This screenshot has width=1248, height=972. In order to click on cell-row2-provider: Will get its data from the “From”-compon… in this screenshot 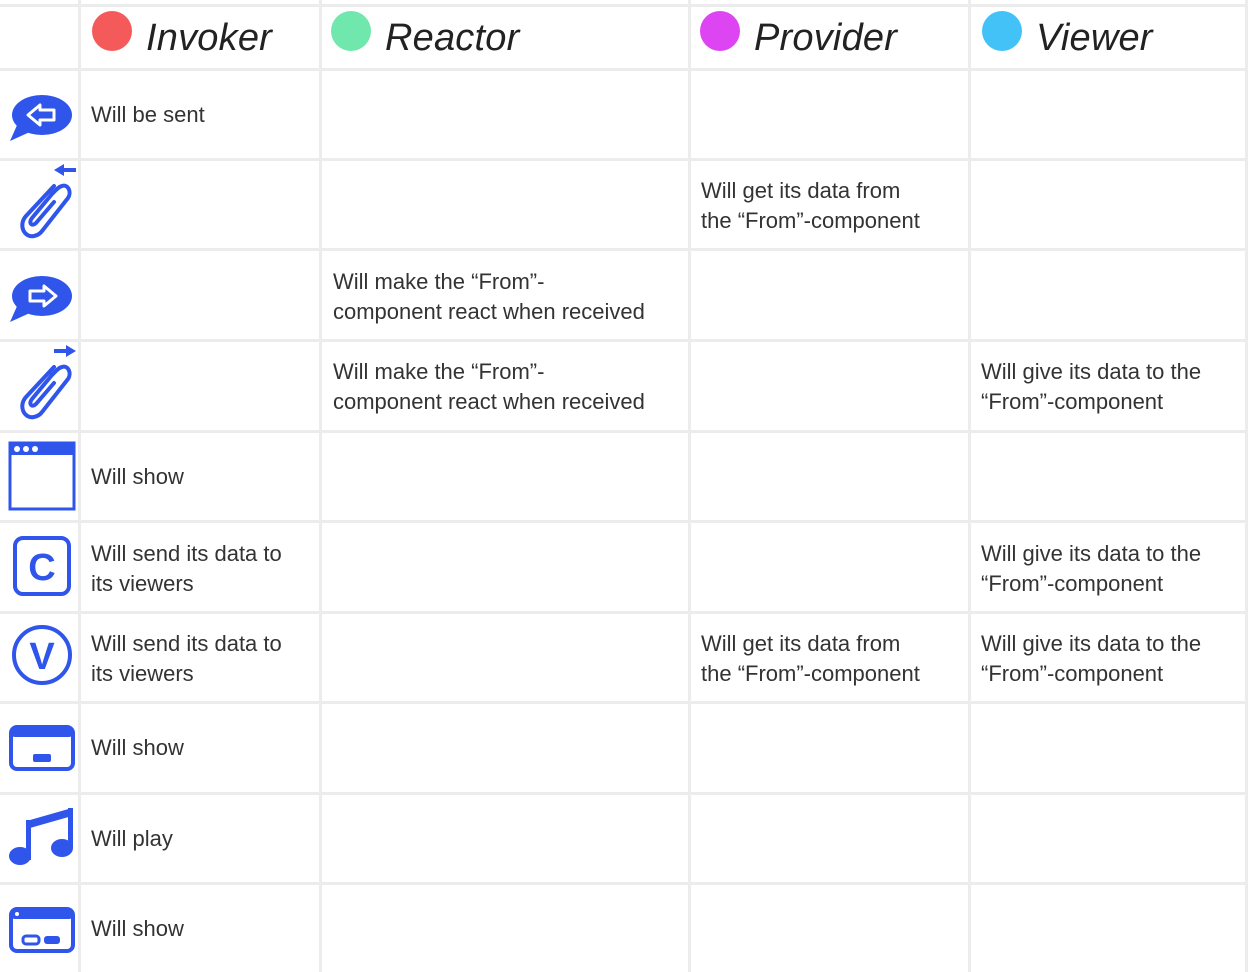, I will do `click(831, 206)`.